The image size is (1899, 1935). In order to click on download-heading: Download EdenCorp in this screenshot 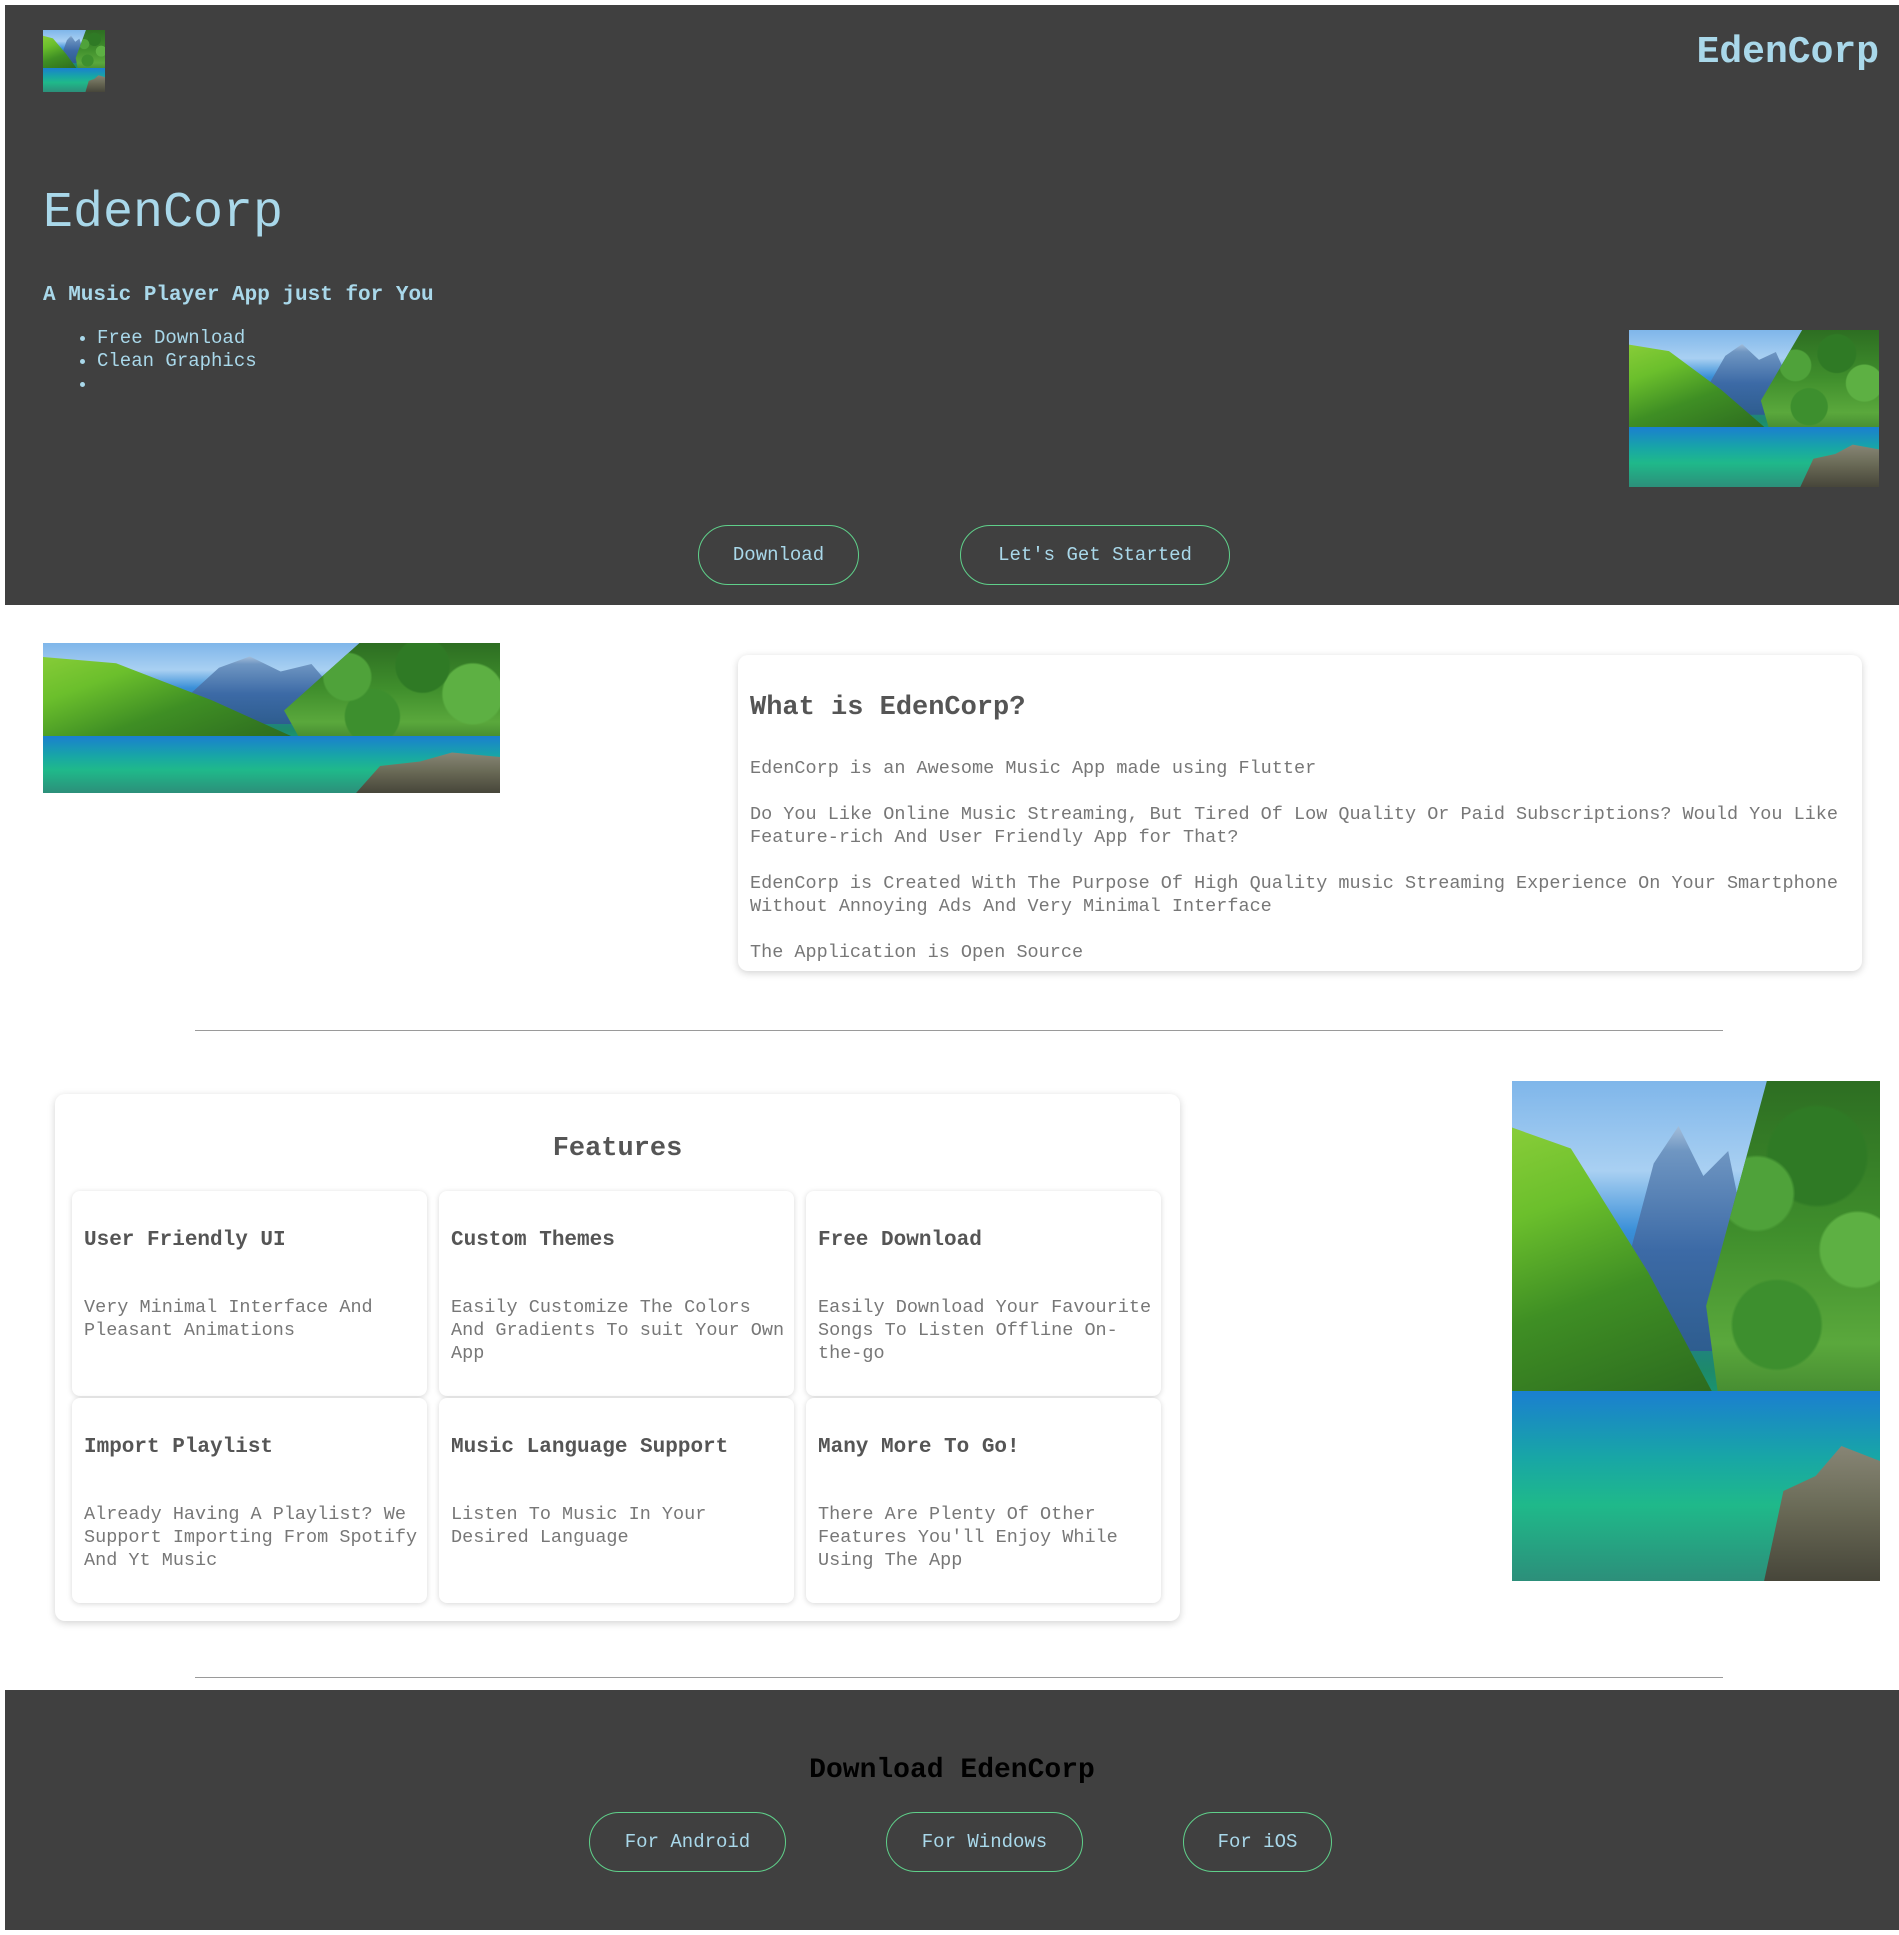, I will do `click(952, 1770)`.